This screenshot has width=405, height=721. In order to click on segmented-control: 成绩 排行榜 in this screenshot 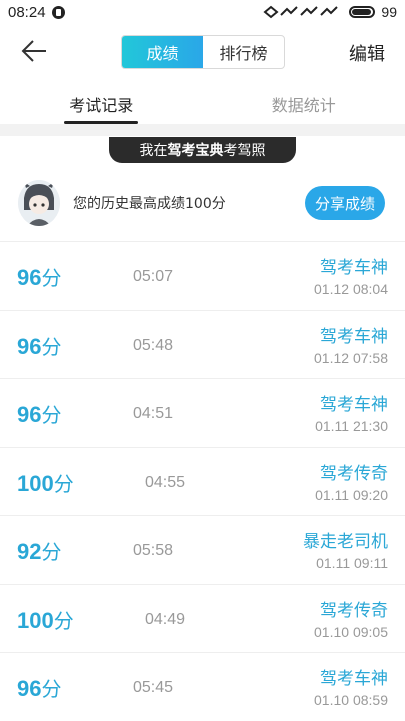, I will do `click(203, 52)`.